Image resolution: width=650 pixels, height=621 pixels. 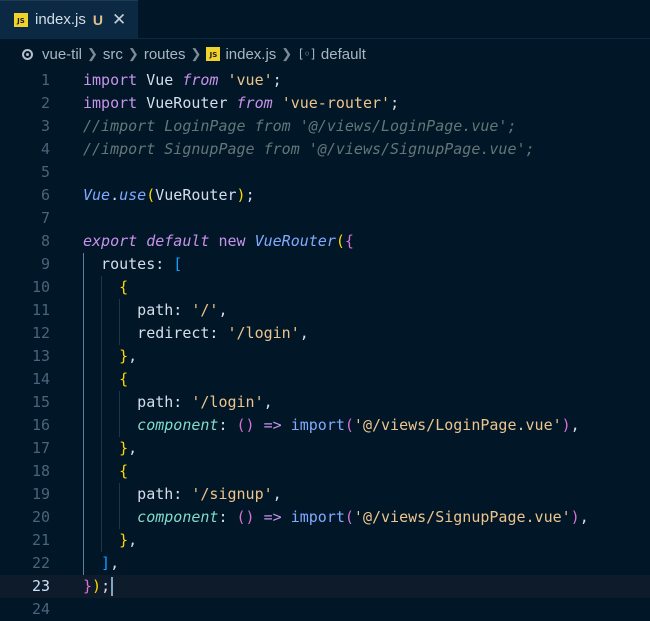 I want to click on code-line: 23});, so click(x=325, y=586).